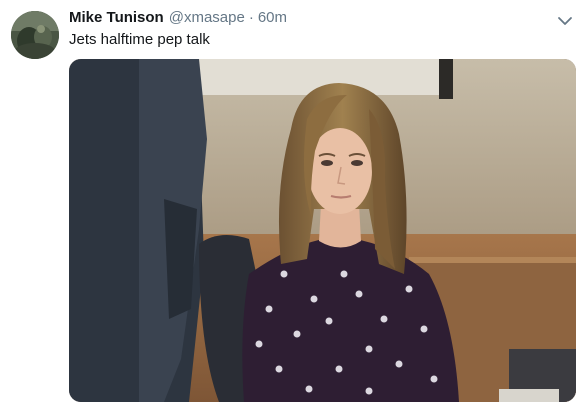 The height and width of the screenshot is (415, 586). Describe the element at coordinates (565, 21) in the screenshot. I see `chevron-down-icon` at that location.